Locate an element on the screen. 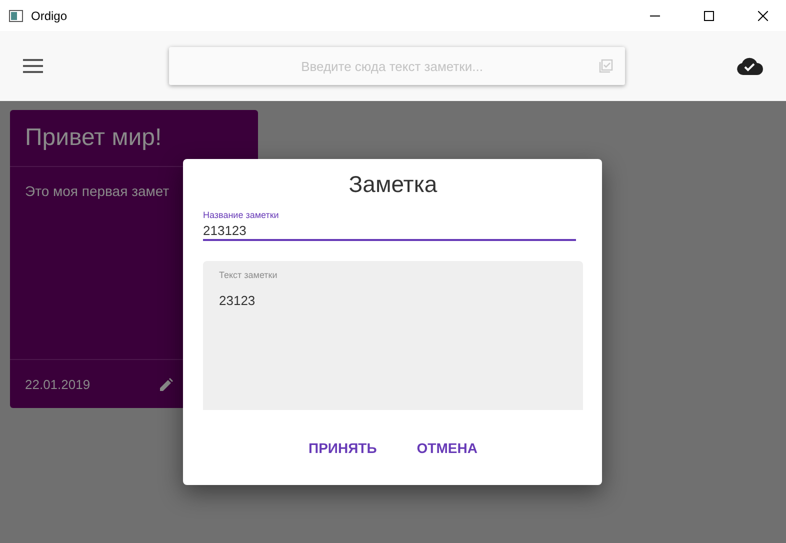 This screenshot has width=786, height=543. window-title: Ordigo is located at coordinates (49, 15).